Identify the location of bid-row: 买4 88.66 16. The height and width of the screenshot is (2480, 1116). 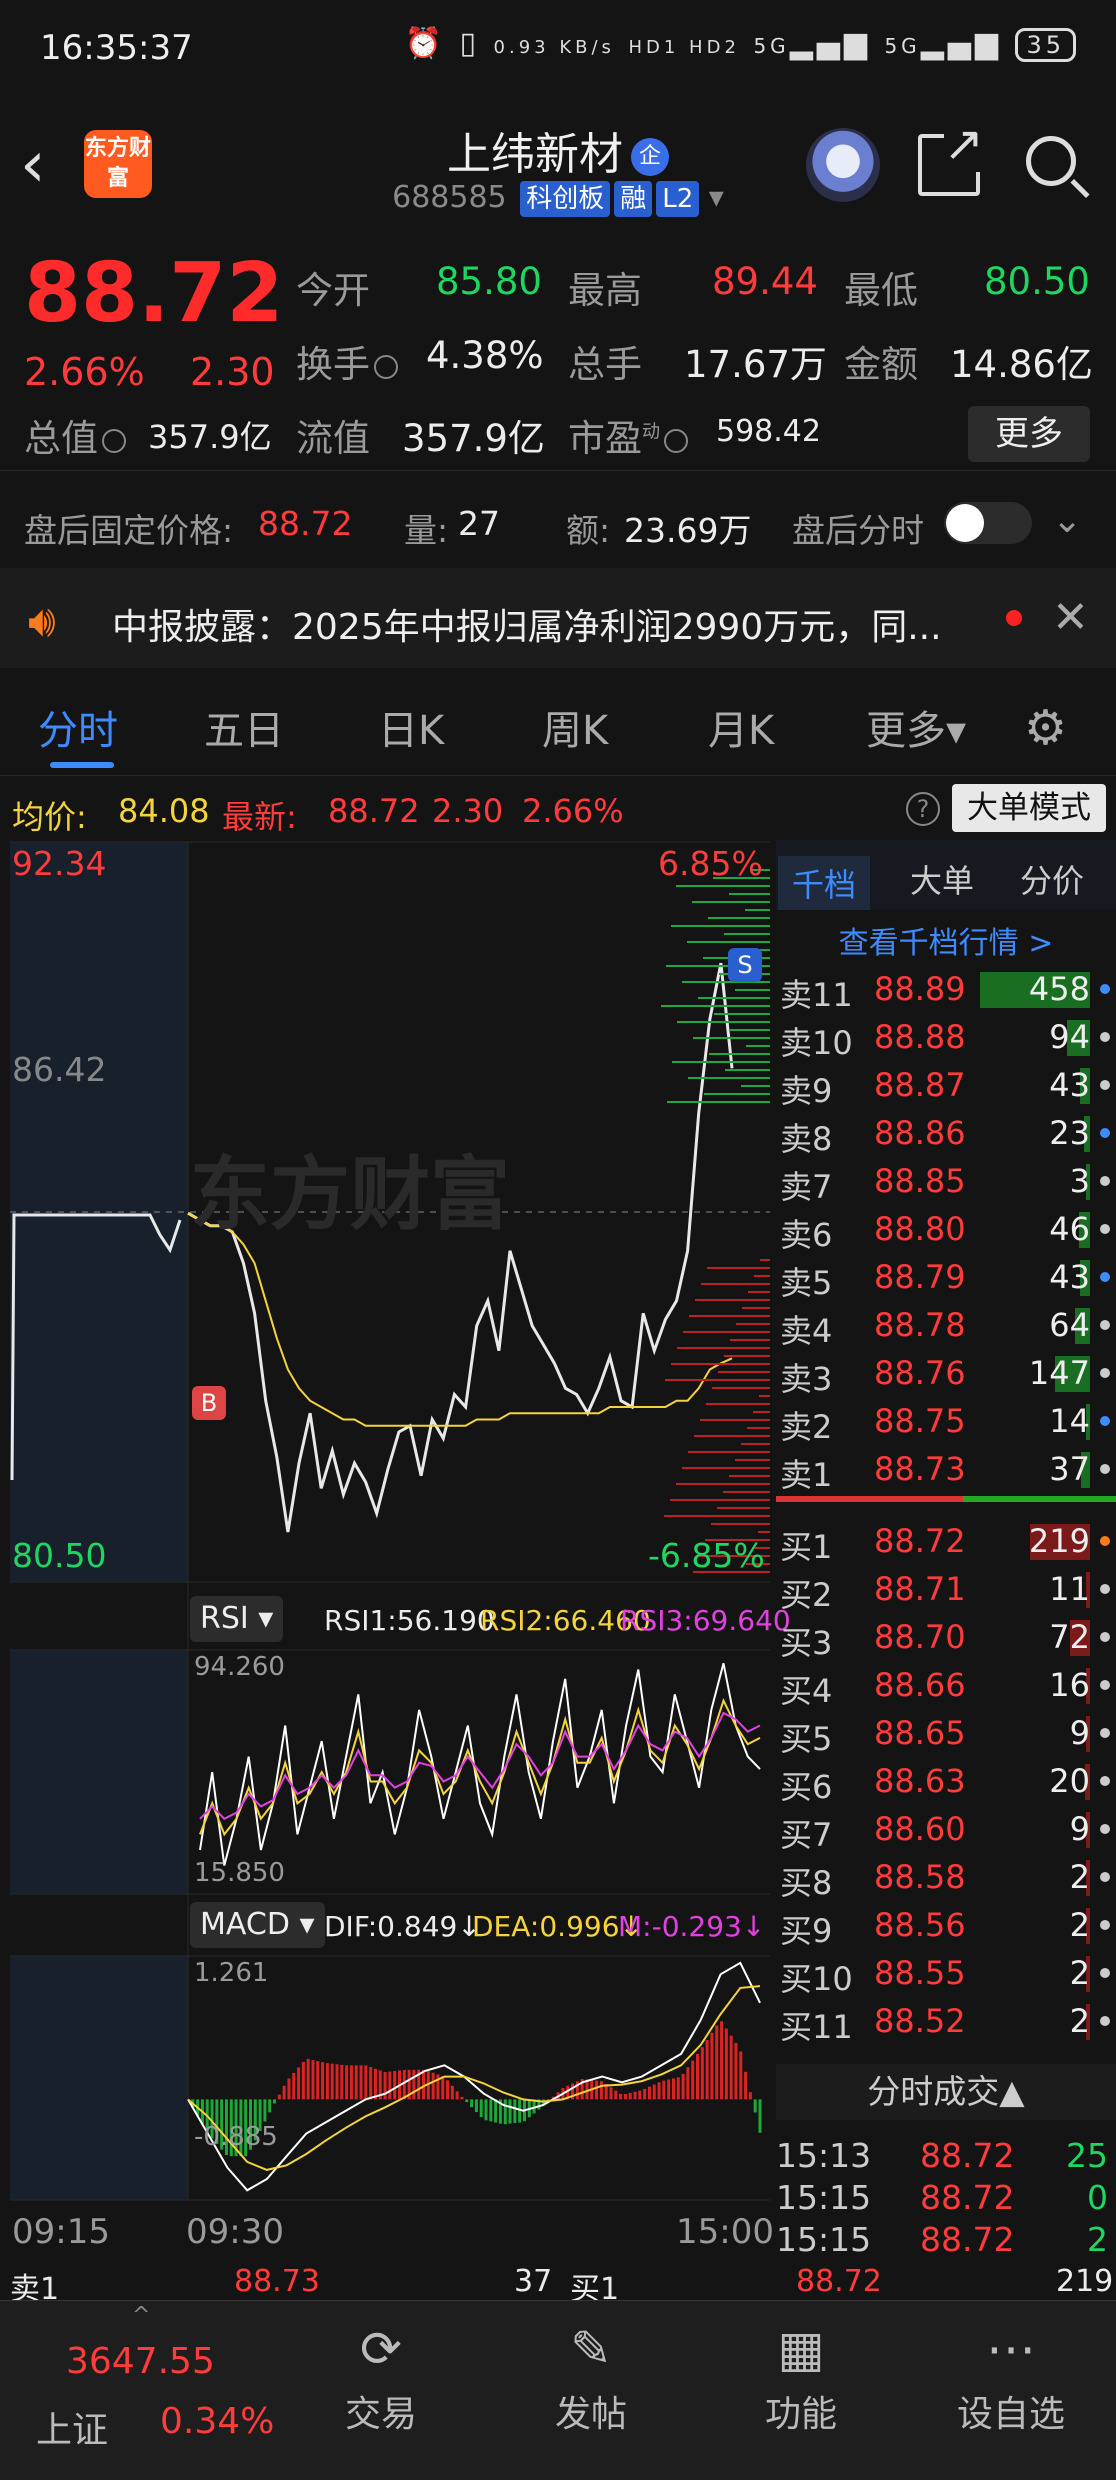
(946, 1685).